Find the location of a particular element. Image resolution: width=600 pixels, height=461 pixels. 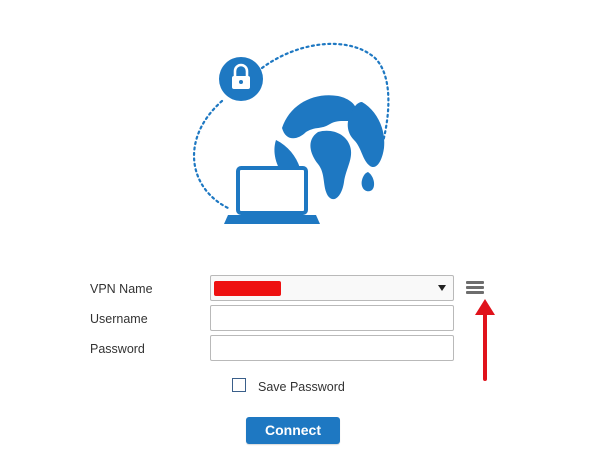

vpn-name-select is located at coordinates (332, 288).